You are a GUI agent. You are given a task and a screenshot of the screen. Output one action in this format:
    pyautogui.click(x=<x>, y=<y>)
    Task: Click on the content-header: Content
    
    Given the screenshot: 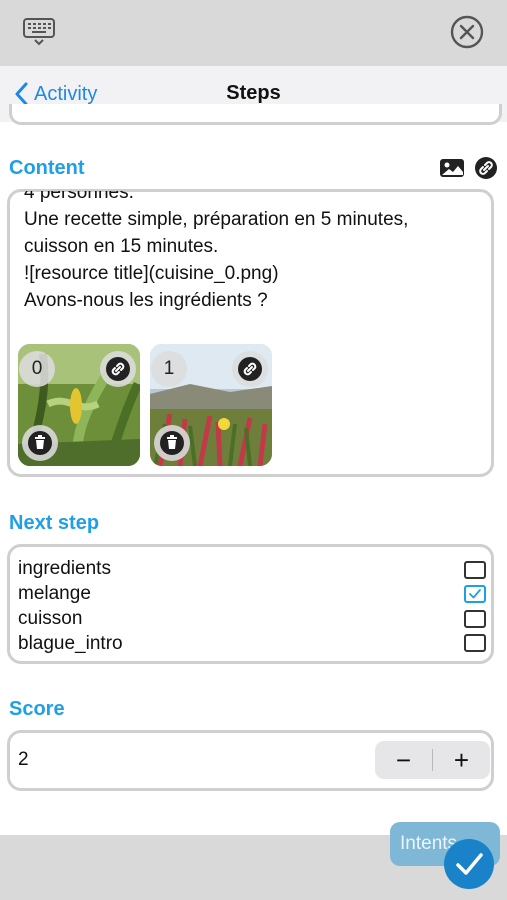 What is the action you would take?
    pyautogui.click(x=47, y=168)
    